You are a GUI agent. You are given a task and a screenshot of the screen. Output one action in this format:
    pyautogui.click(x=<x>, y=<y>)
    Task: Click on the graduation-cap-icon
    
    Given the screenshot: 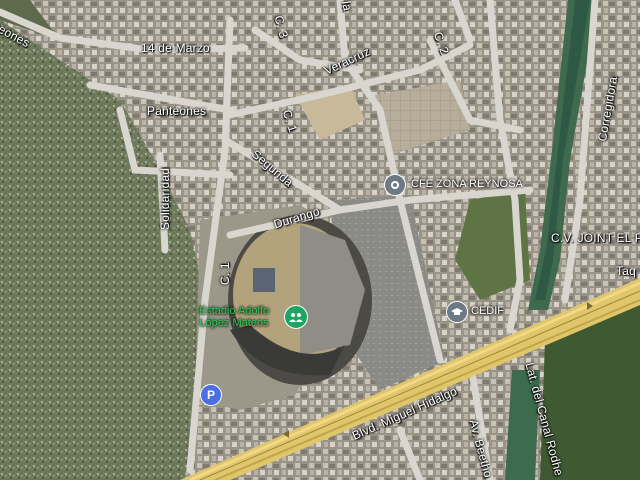 What is the action you would take?
    pyautogui.click(x=457, y=312)
    